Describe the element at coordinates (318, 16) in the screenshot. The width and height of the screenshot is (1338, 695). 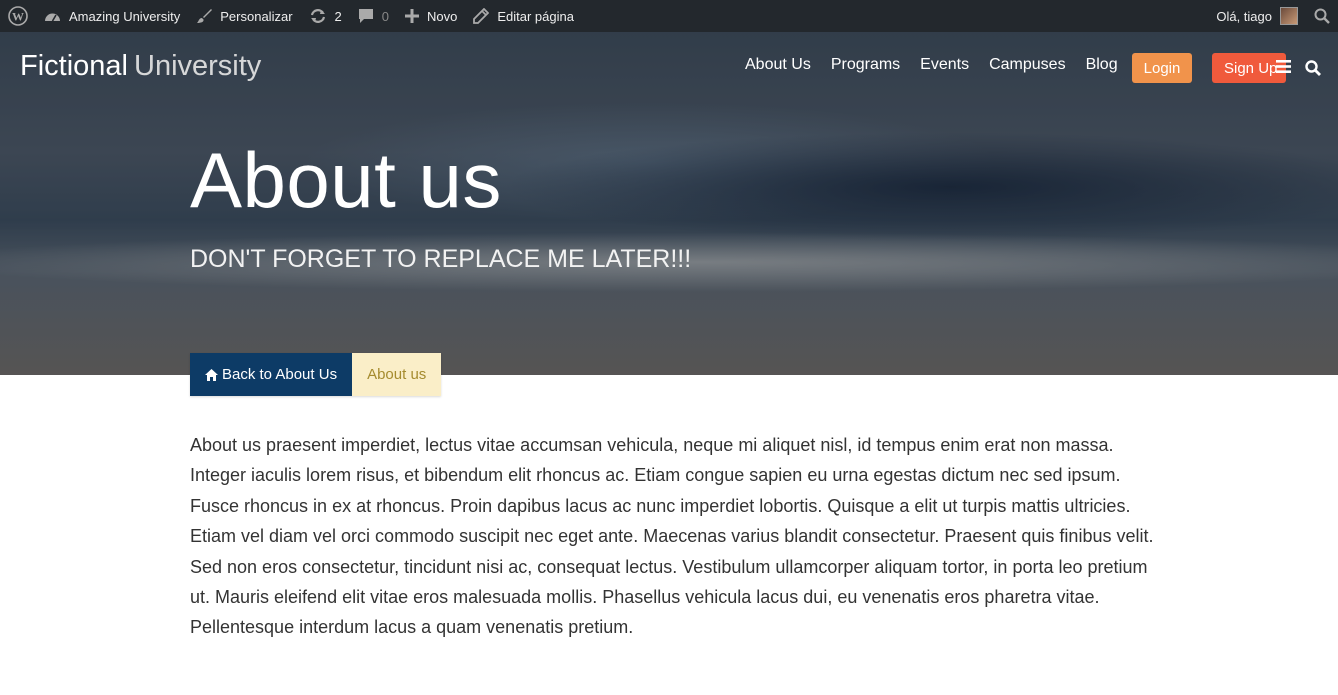
I see `refresh-icon` at that location.